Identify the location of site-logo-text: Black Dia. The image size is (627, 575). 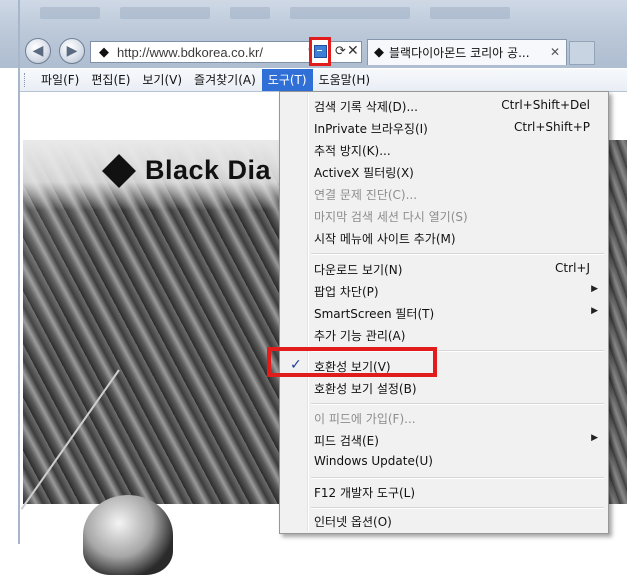
(208, 170).